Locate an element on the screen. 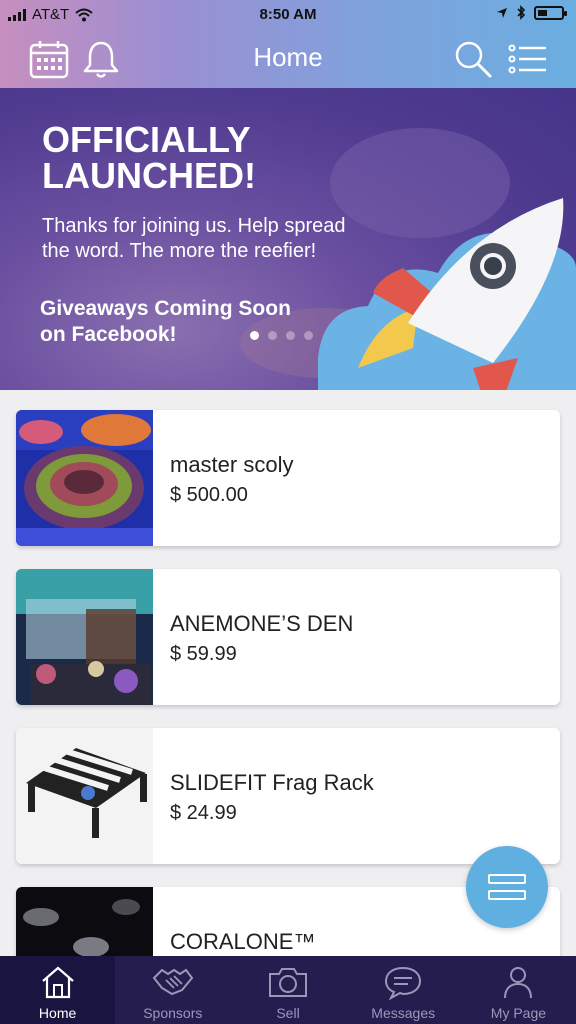  layout-toggle-button is located at coordinates (507, 887).